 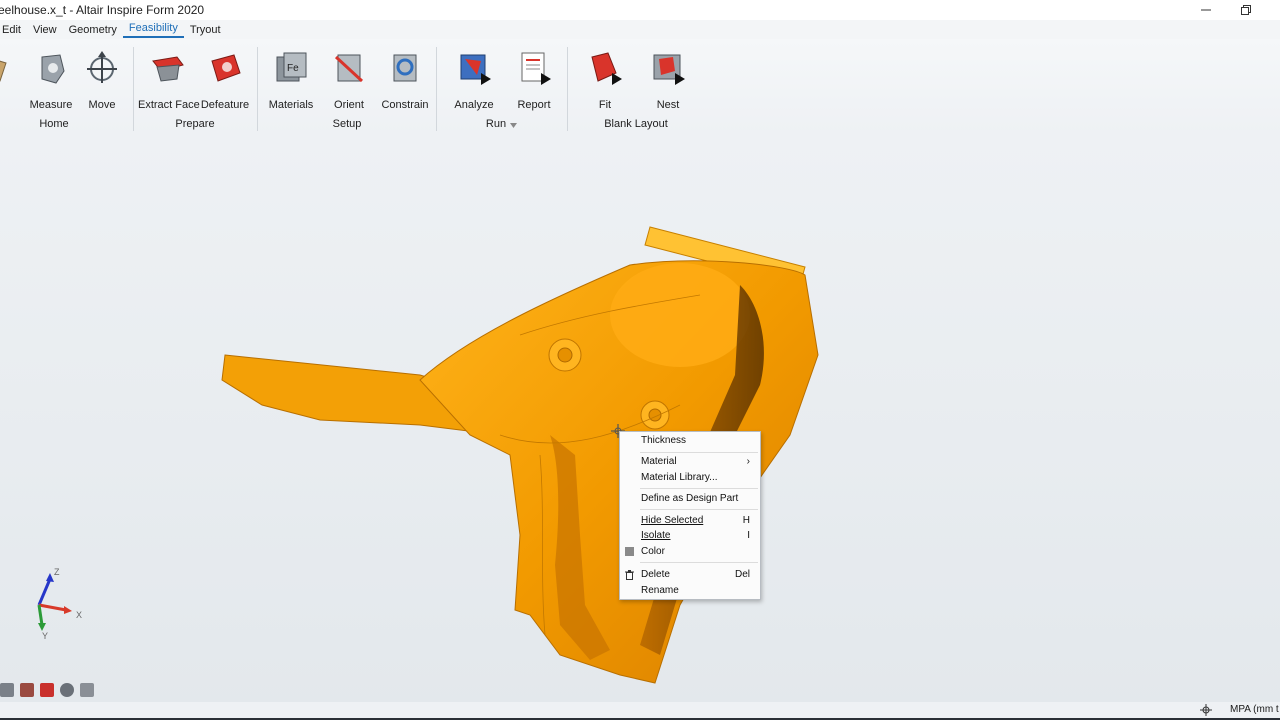 I want to click on fit-label: Fit, so click(x=605, y=105).